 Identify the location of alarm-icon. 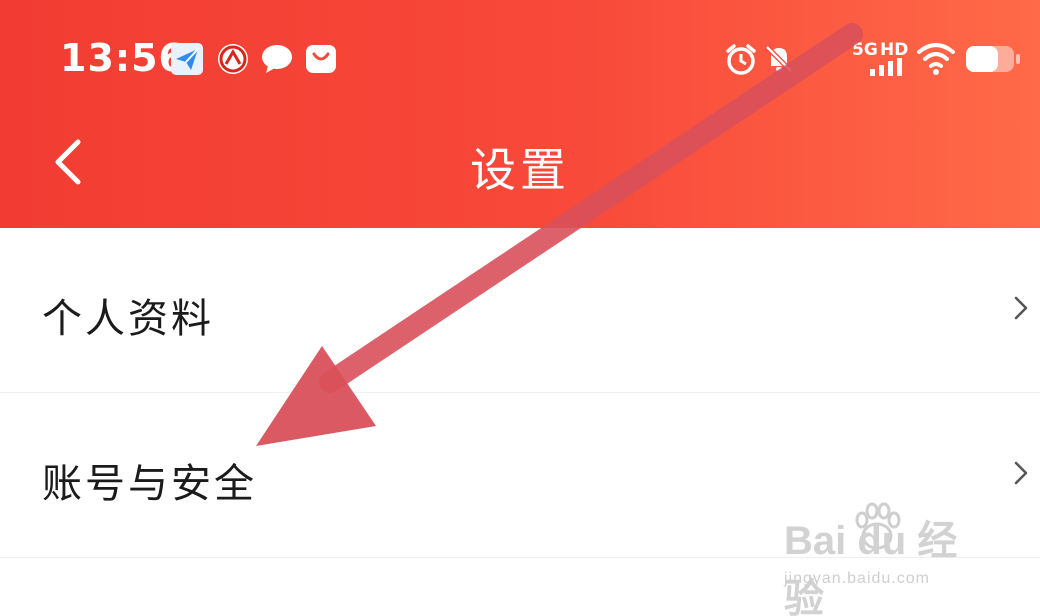
(741, 59).